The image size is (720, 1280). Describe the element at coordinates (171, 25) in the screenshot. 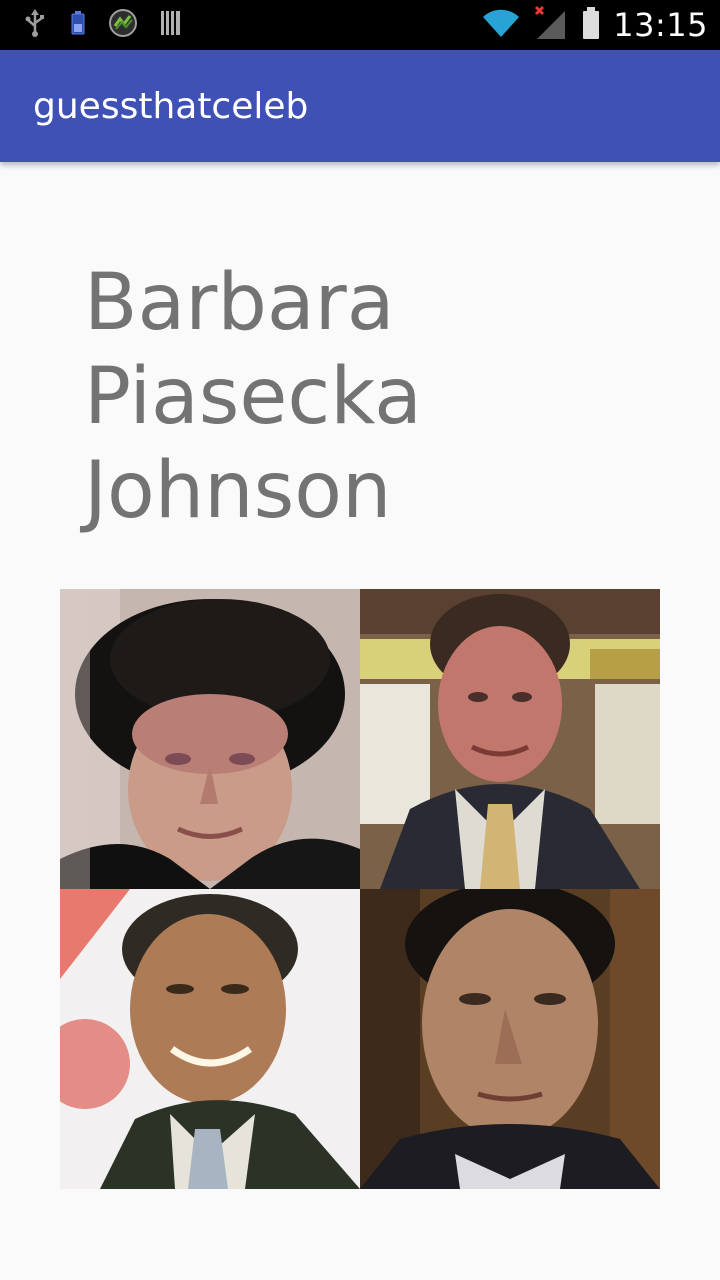

I see `barcode-icon` at that location.